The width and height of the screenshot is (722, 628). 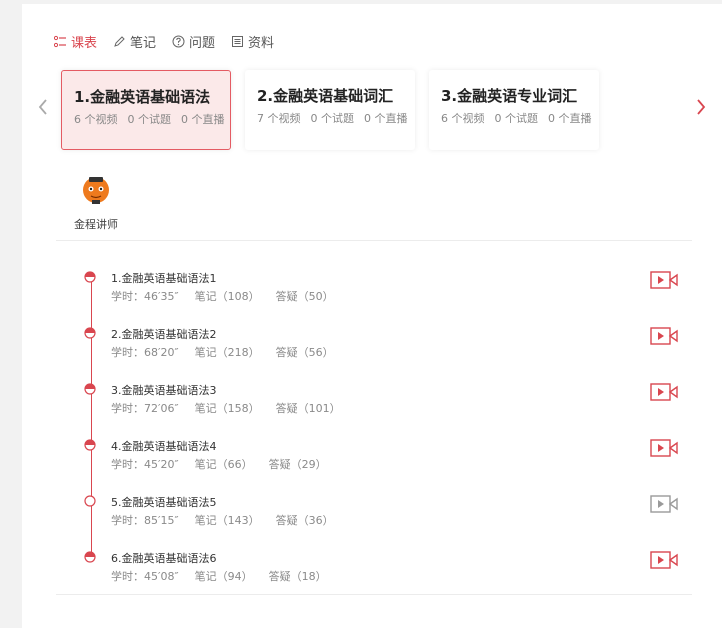 I want to click on lesson-notes: 笔记（108）, so click(x=227, y=296).